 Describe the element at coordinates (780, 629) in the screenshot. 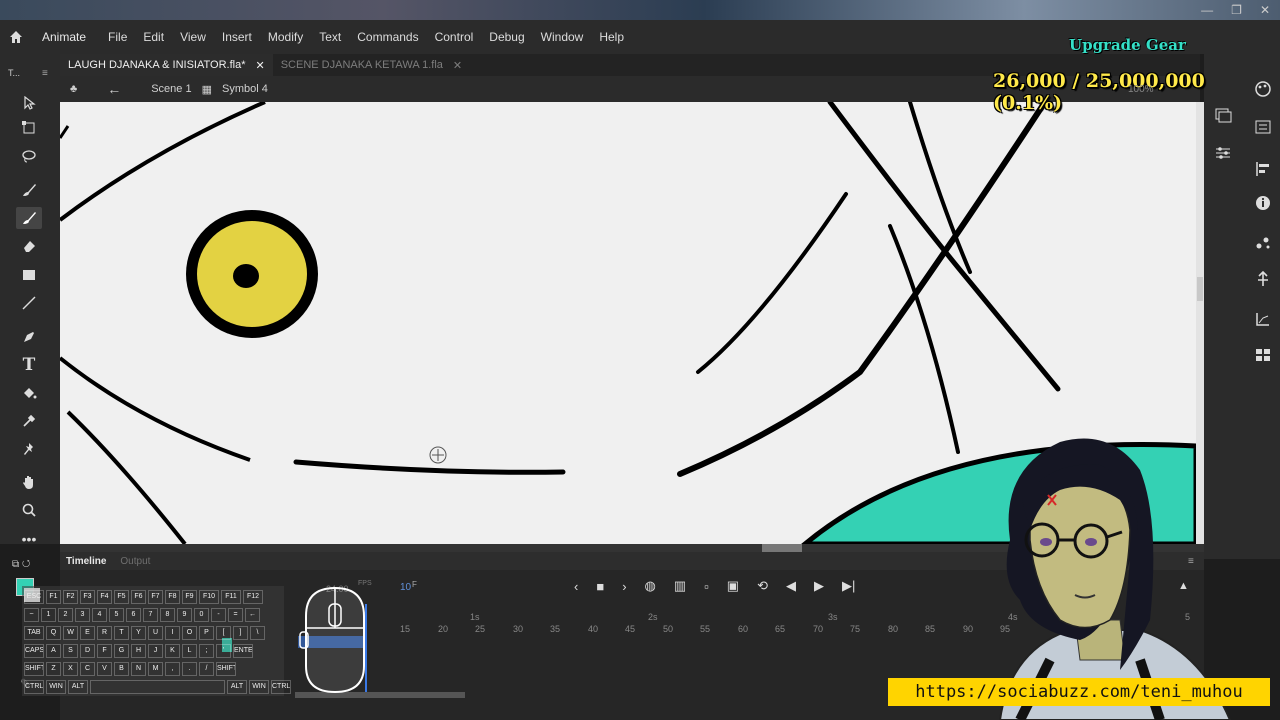

I see `frame-number: 65` at that location.